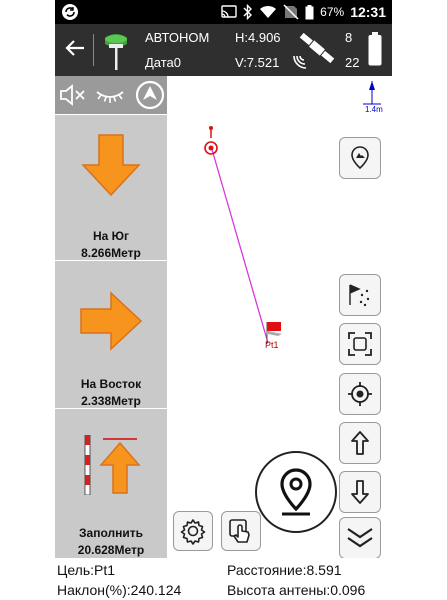 The image size is (447, 600). What do you see at coordinates (272, 345) in the screenshot?
I see `target-point-label: Pt1` at bounding box center [272, 345].